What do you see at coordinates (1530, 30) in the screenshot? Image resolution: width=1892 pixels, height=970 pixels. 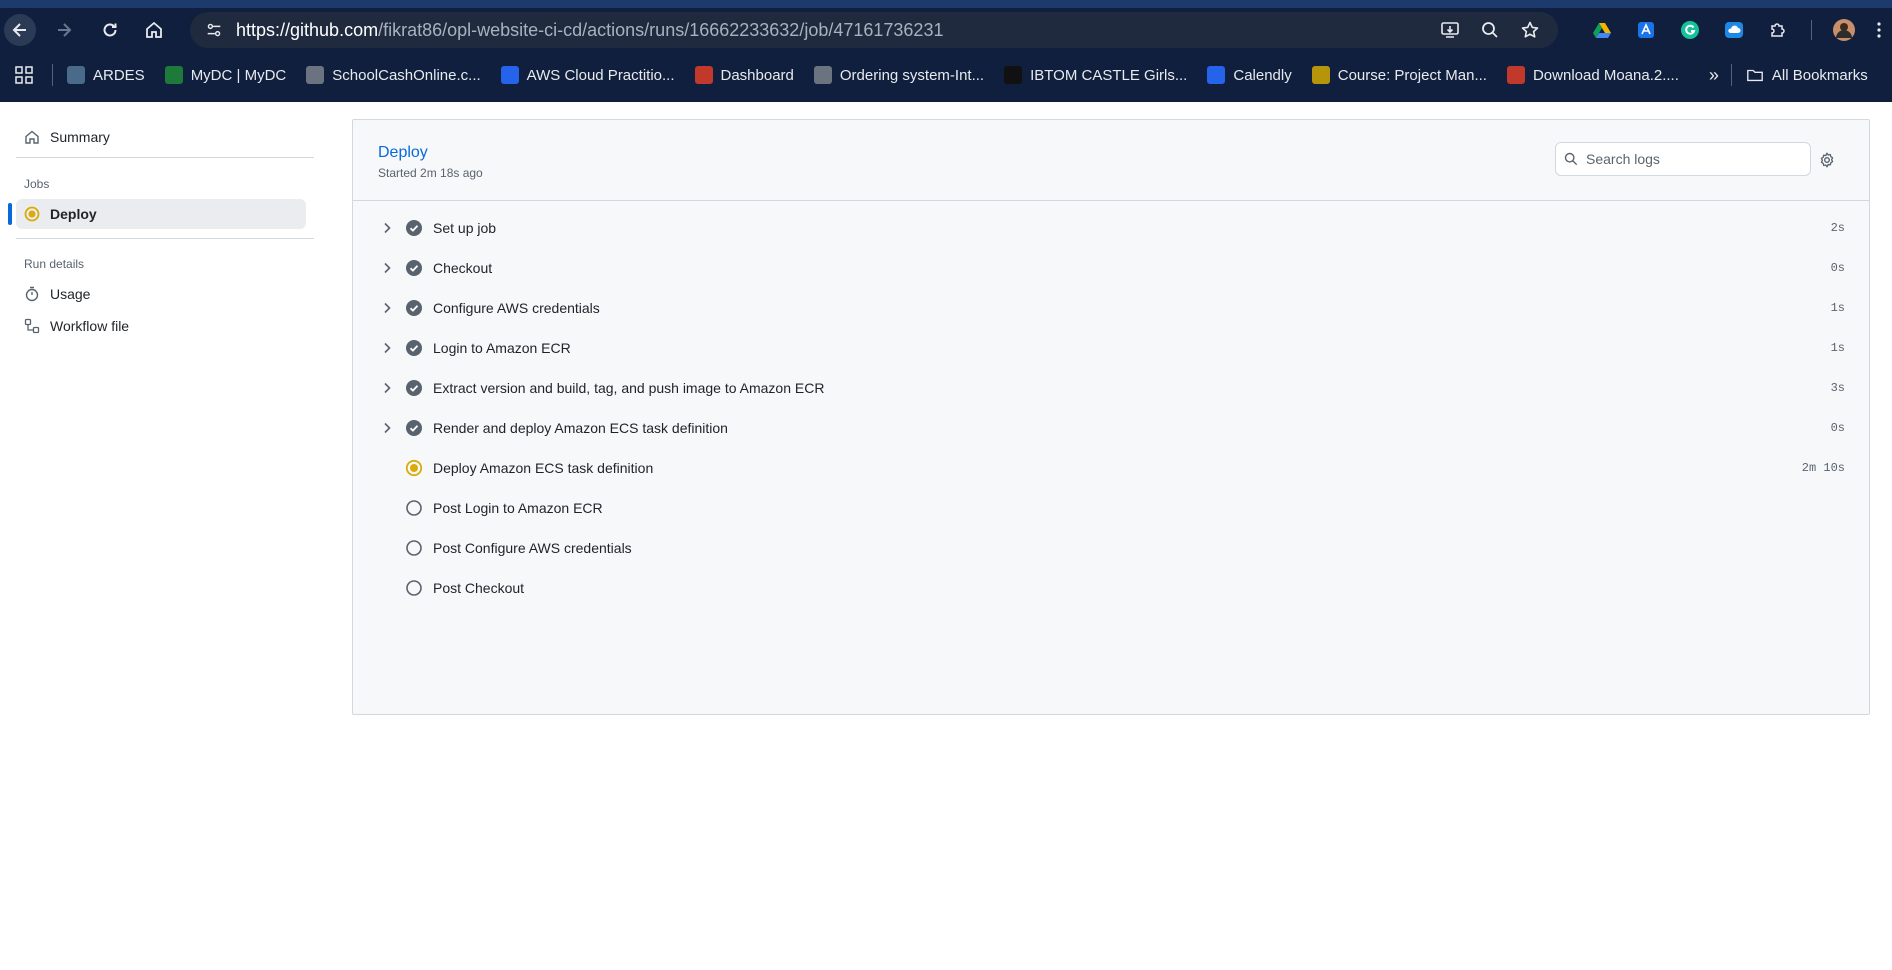 I see `bookmark-star-icon` at bounding box center [1530, 30].